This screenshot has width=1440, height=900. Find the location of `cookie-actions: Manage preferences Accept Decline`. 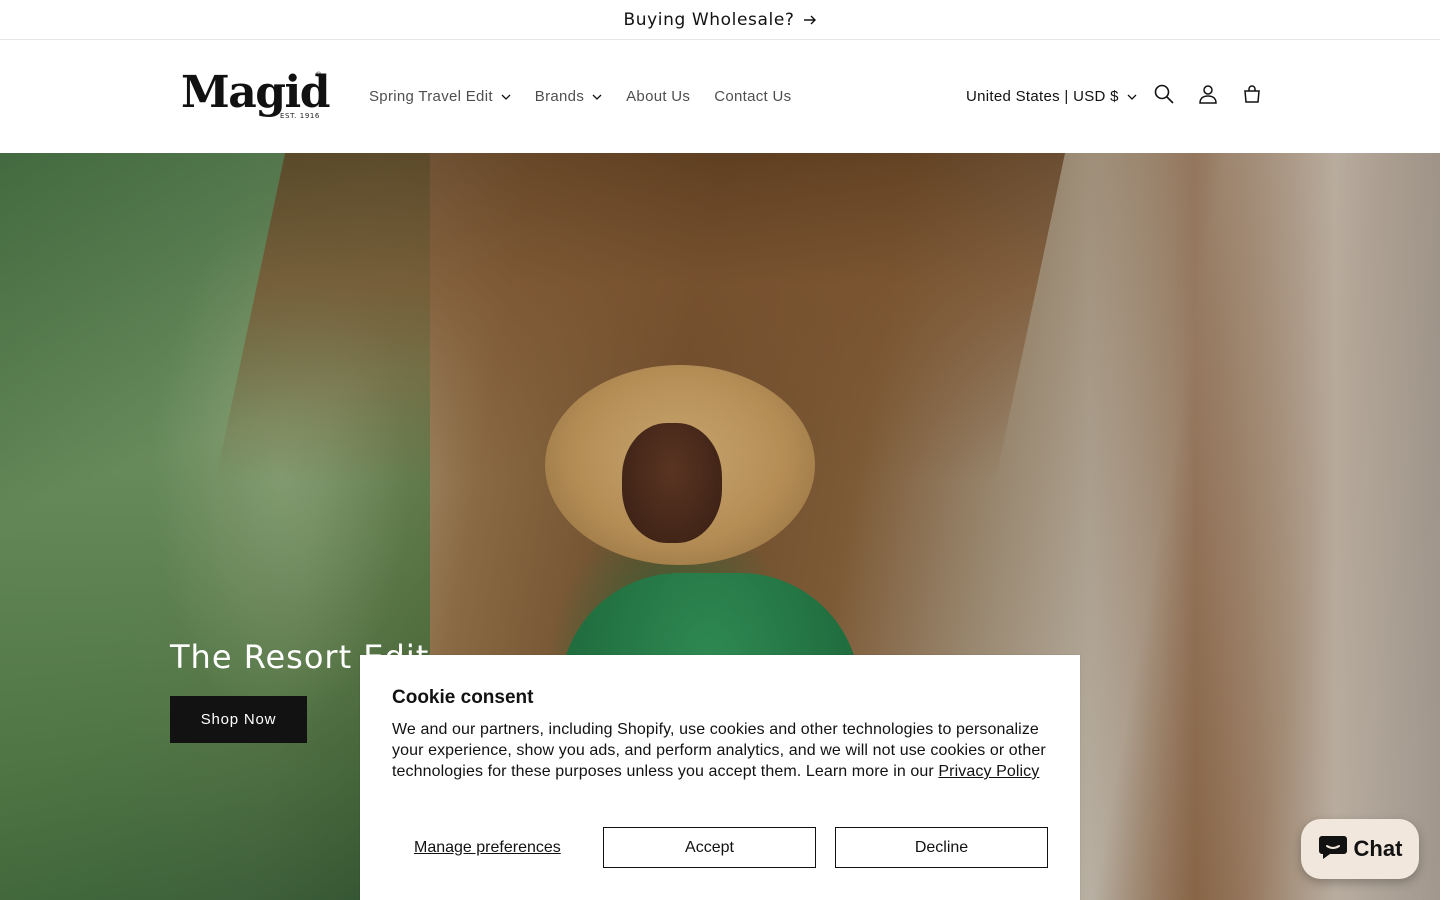

cookie-actions: Manage preferences Accept Decline is located at coordinates (720, 847).